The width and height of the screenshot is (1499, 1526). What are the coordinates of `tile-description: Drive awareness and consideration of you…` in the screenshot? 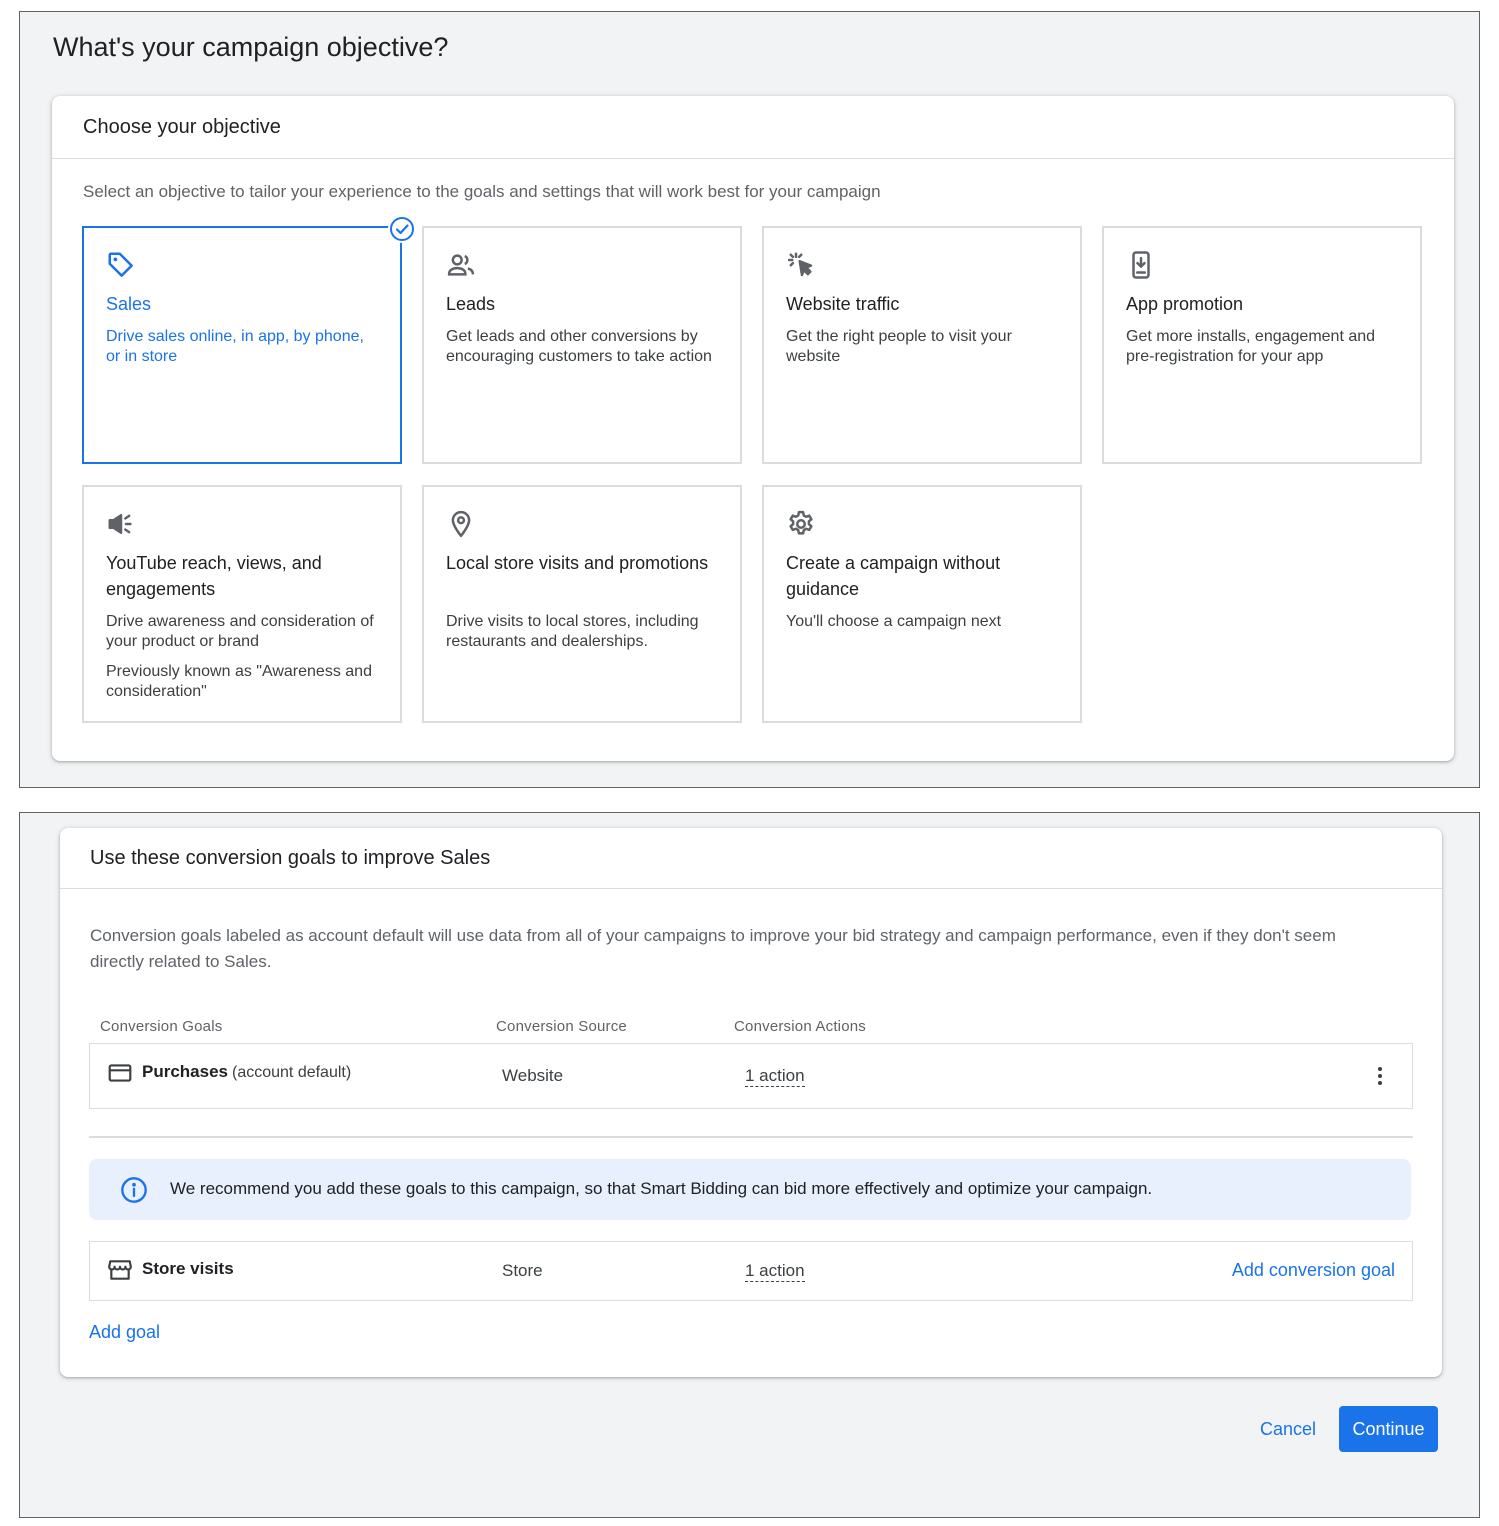 It's located at (240, 631).